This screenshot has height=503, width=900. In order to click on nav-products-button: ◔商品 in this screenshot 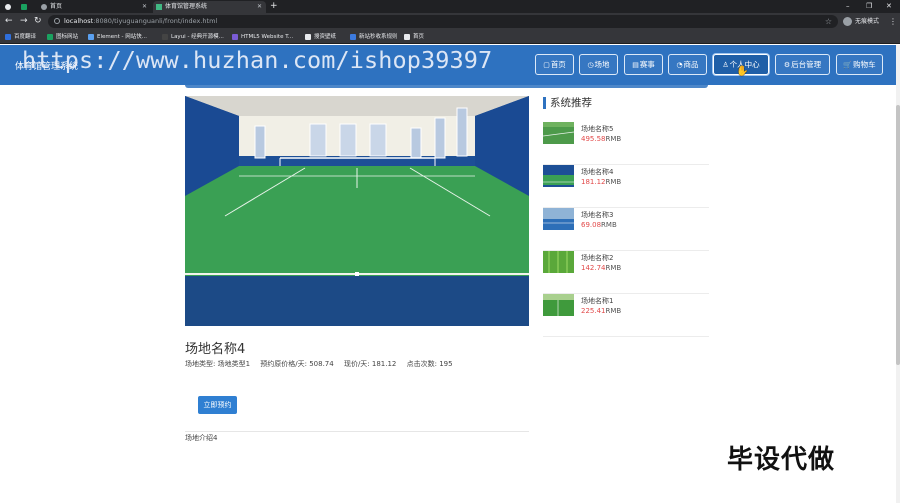, I will do `click(687, 64)`.